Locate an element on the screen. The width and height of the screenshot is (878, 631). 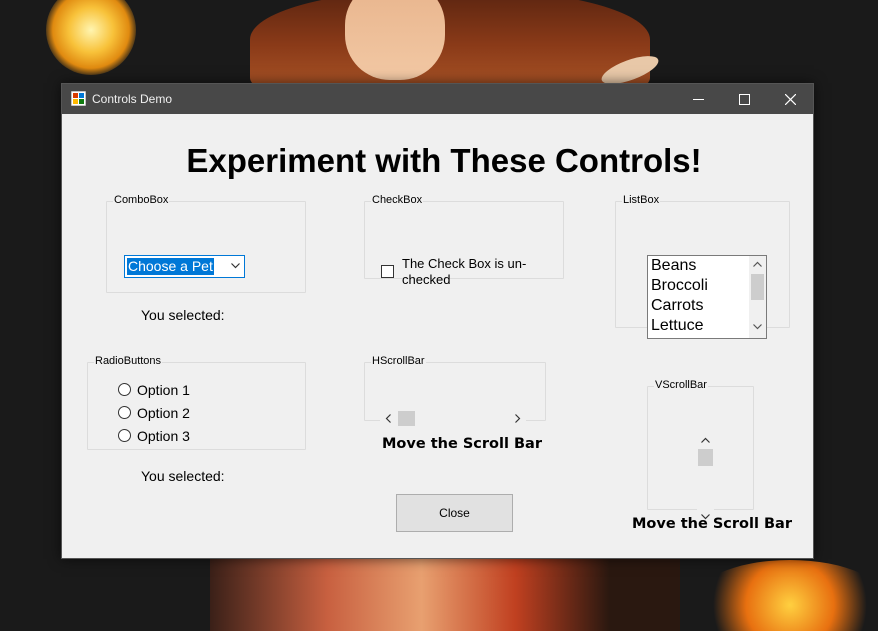
combobox-group-label: ComboBox is located at coordinates (141, 200).